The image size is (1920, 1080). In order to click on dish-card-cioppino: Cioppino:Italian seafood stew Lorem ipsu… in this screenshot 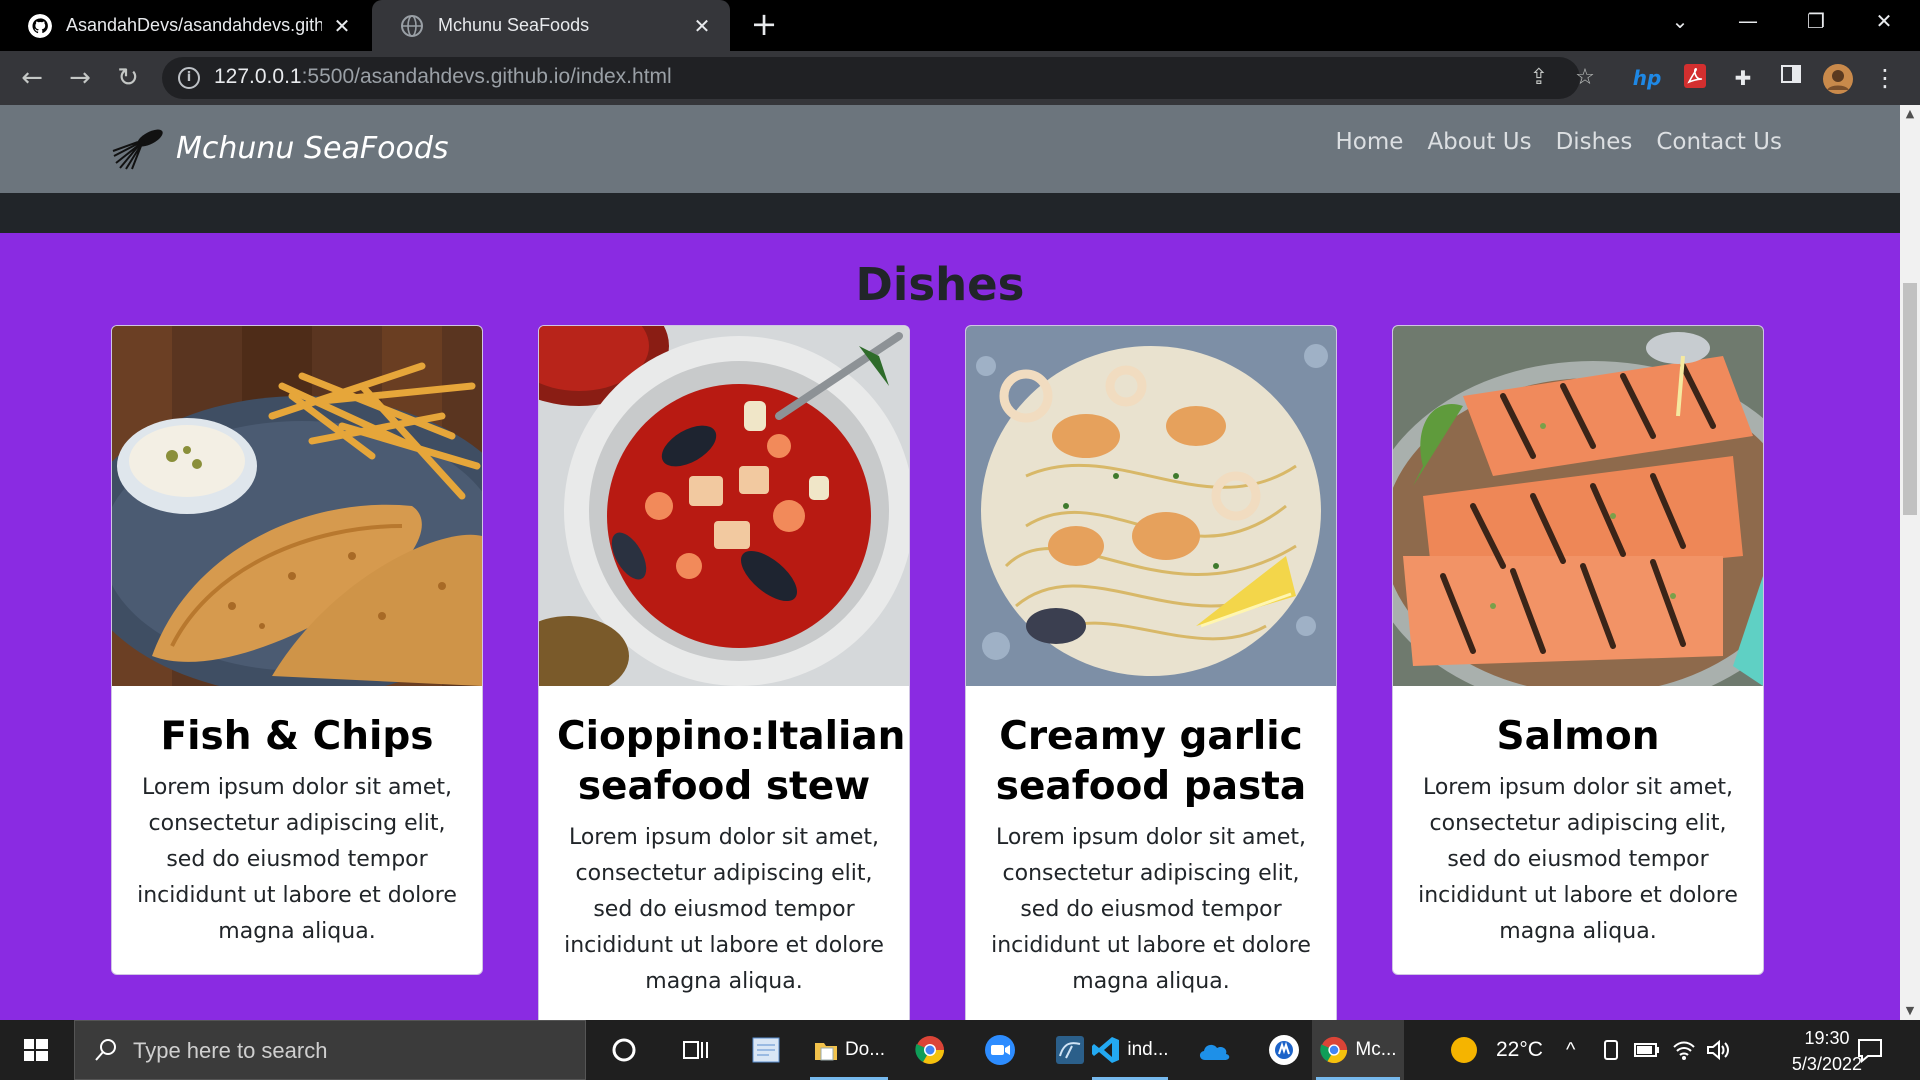, I will do `click(724, 672)`.